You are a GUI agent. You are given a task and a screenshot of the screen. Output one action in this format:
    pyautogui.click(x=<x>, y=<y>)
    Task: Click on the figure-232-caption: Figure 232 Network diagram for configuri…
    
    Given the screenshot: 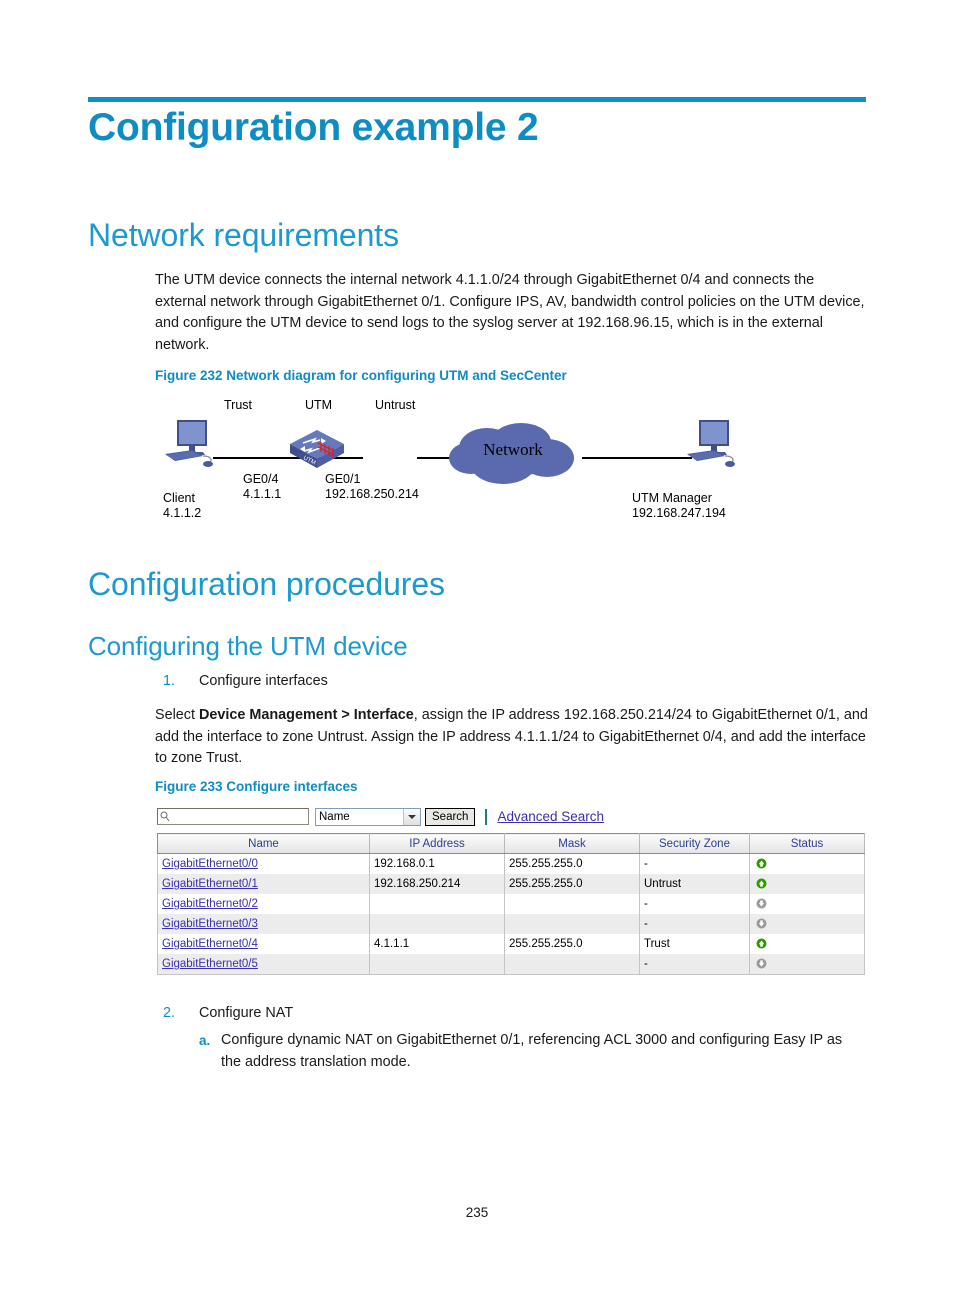 What is the action you would take?
    pyautogui.click(x=361, y=375)
    